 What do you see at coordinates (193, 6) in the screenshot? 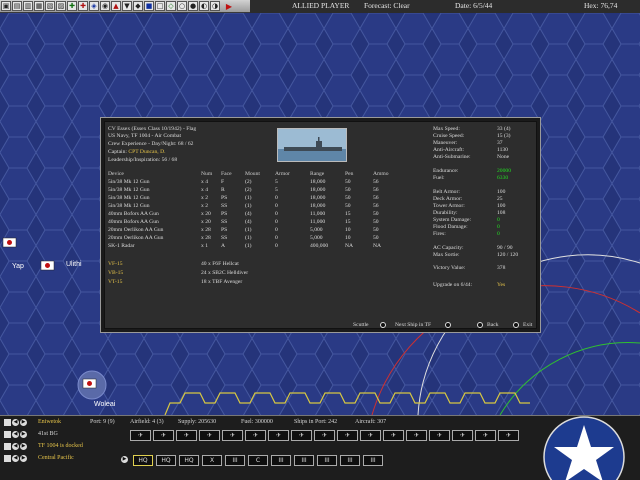
I see `toolbar-icon-17: ●` at bounding box center [193, 6].